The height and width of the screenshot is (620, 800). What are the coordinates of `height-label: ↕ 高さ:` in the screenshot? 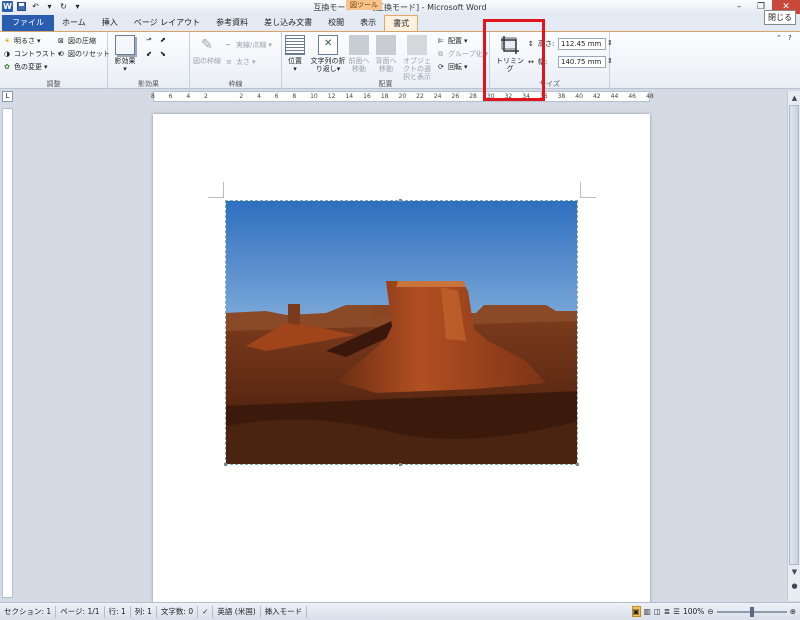 It's located at (541, 44).